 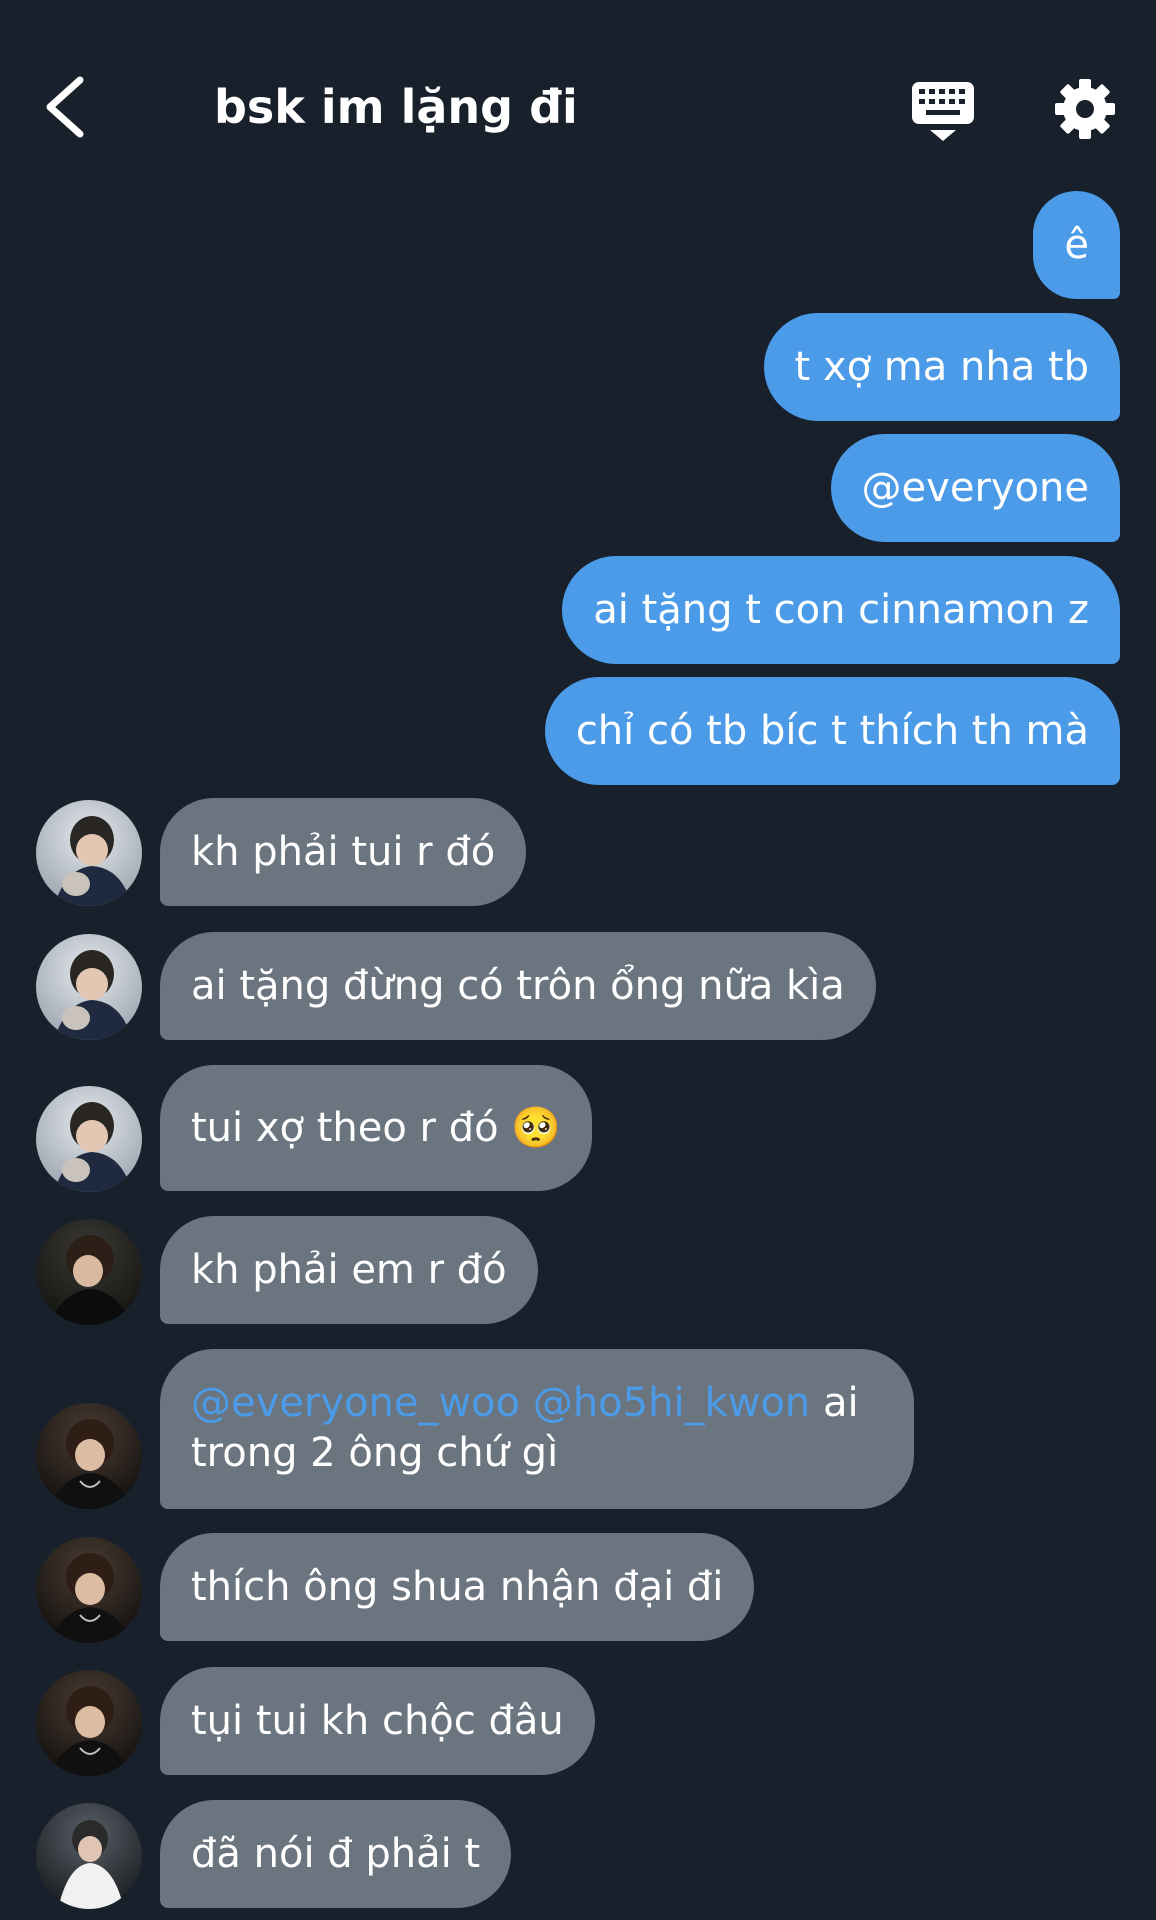 I want to click on gear-icon, so click(x=1085, y=109).